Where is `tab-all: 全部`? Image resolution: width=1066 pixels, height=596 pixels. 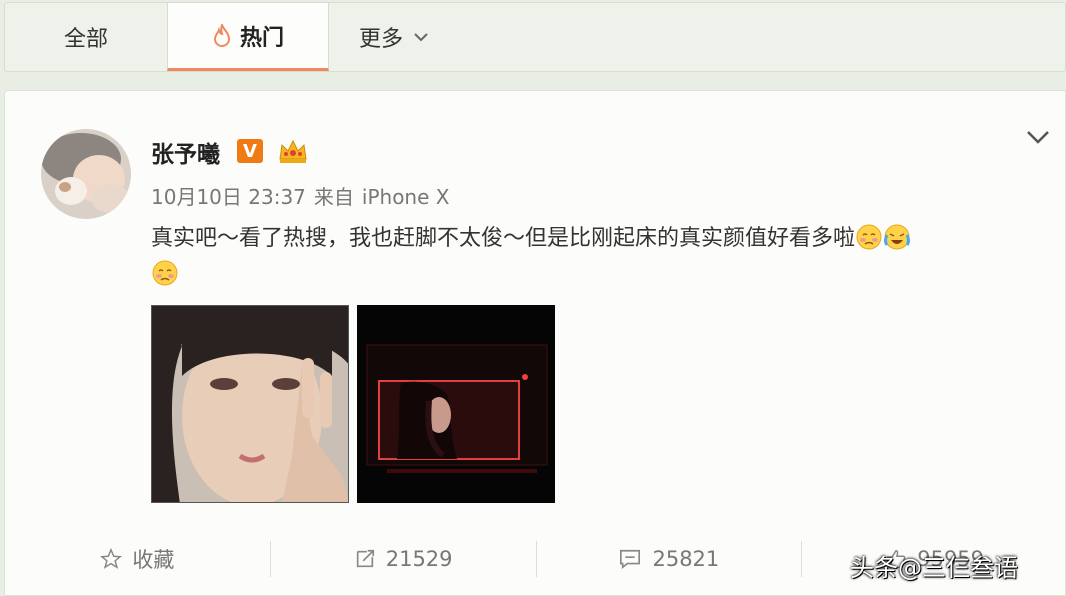
tab-all: 全部 is located at coordinates (86, 37).